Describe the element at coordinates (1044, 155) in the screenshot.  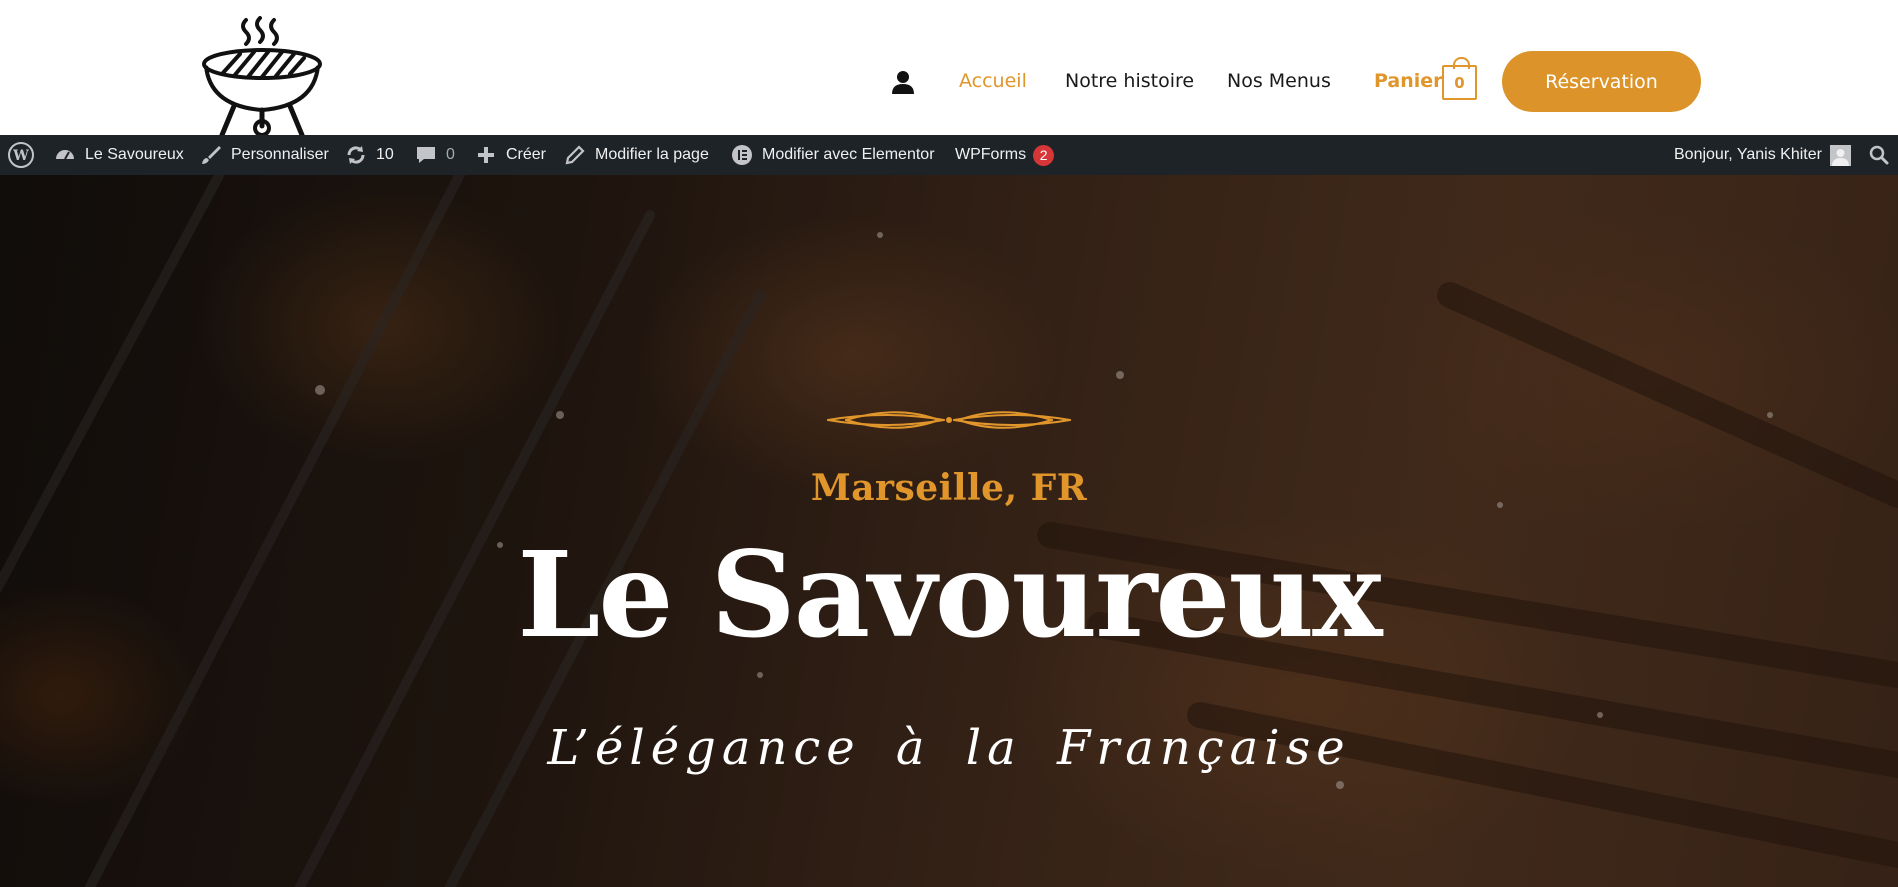
I see `wpforms-badge: 2` at that location.